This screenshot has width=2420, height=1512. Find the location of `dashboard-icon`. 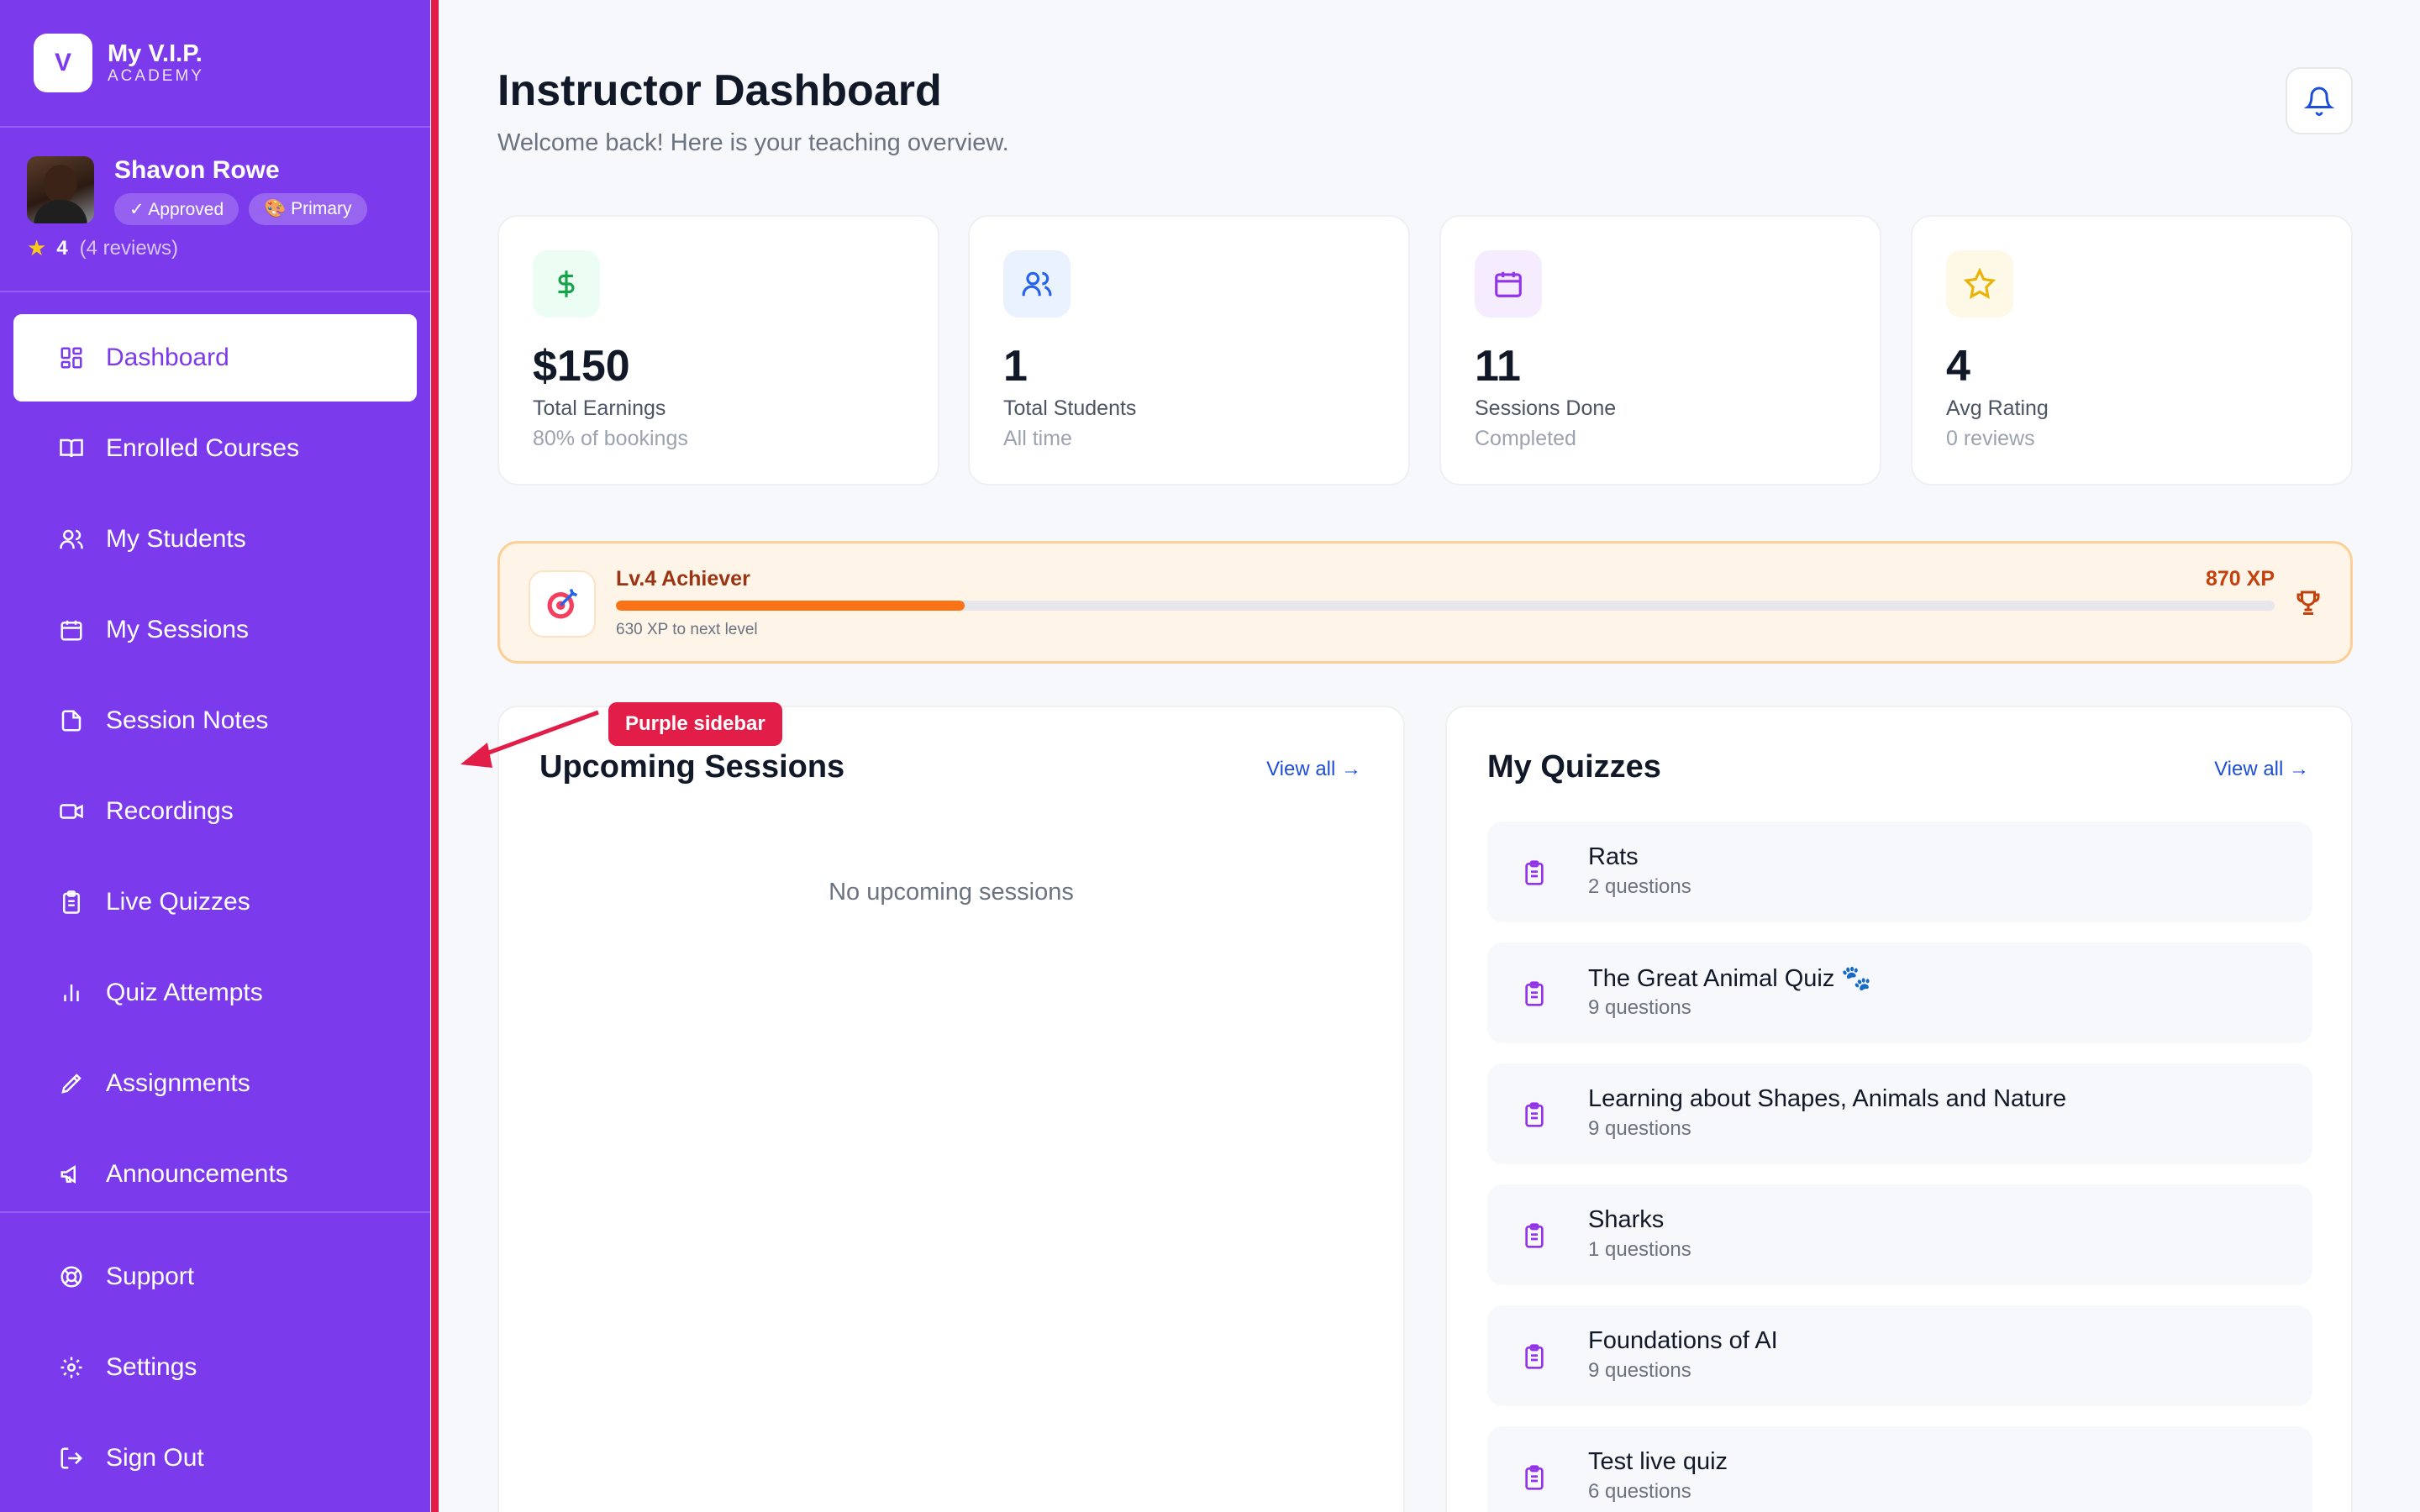

dashboard-icon is located at coordinates (71, 358).